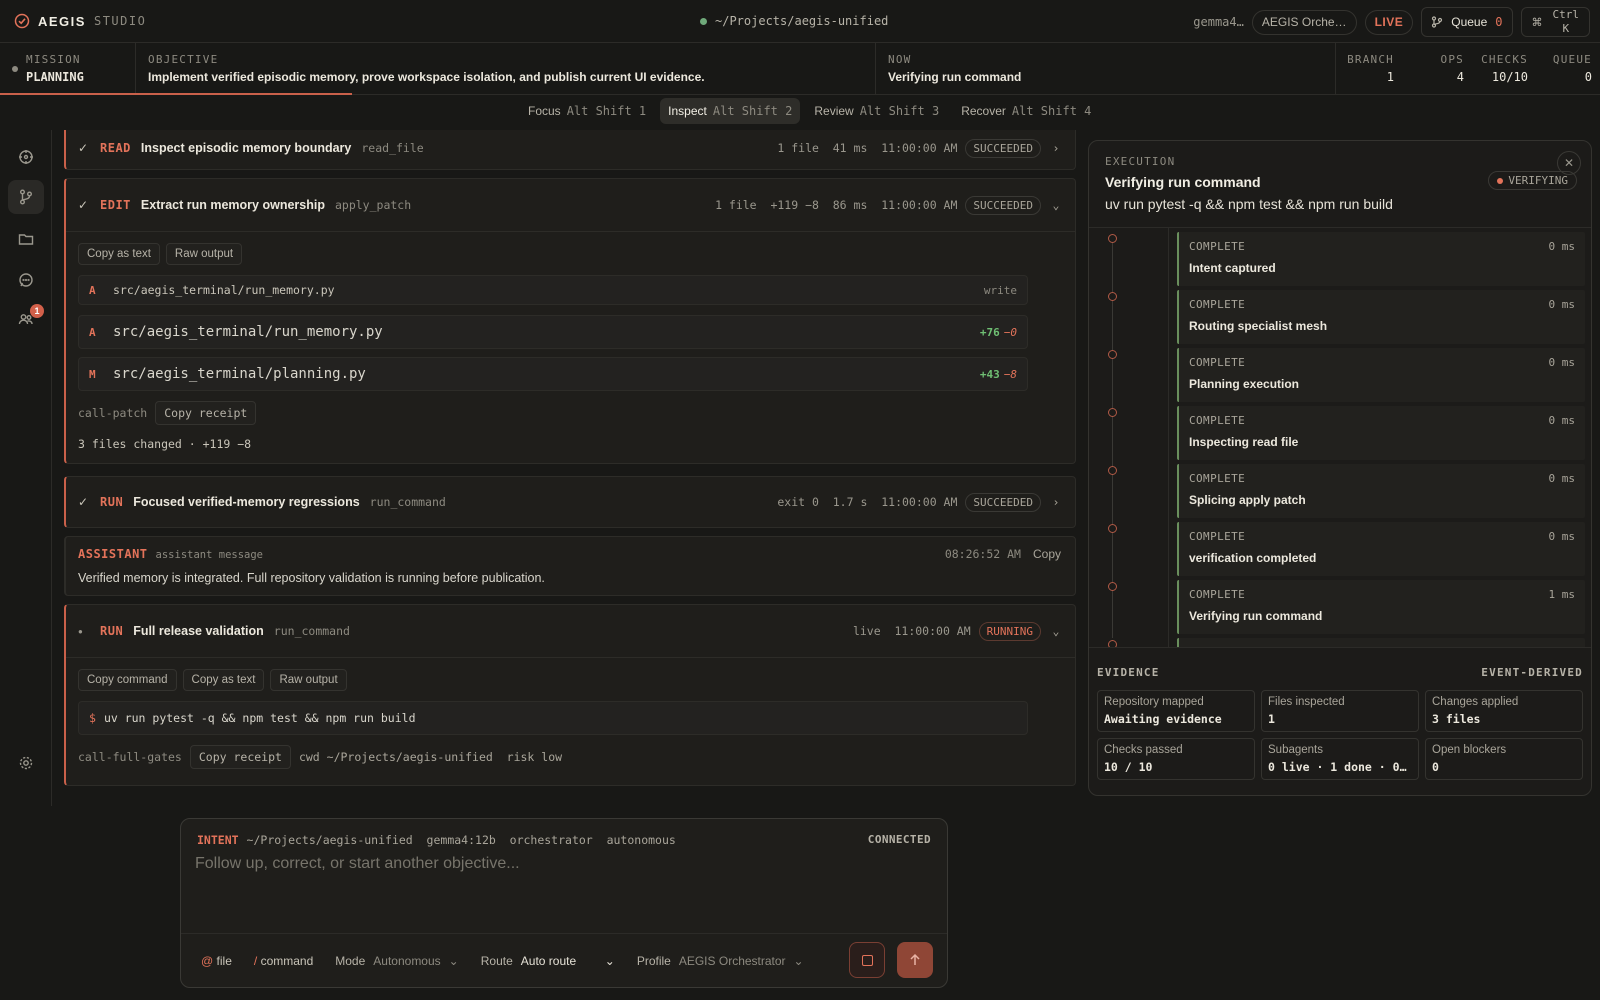 The height and width of the screenshot is (1000, 1600). I want to click on timeline-step: COMPLETE0 ms, so click(1381, 642).